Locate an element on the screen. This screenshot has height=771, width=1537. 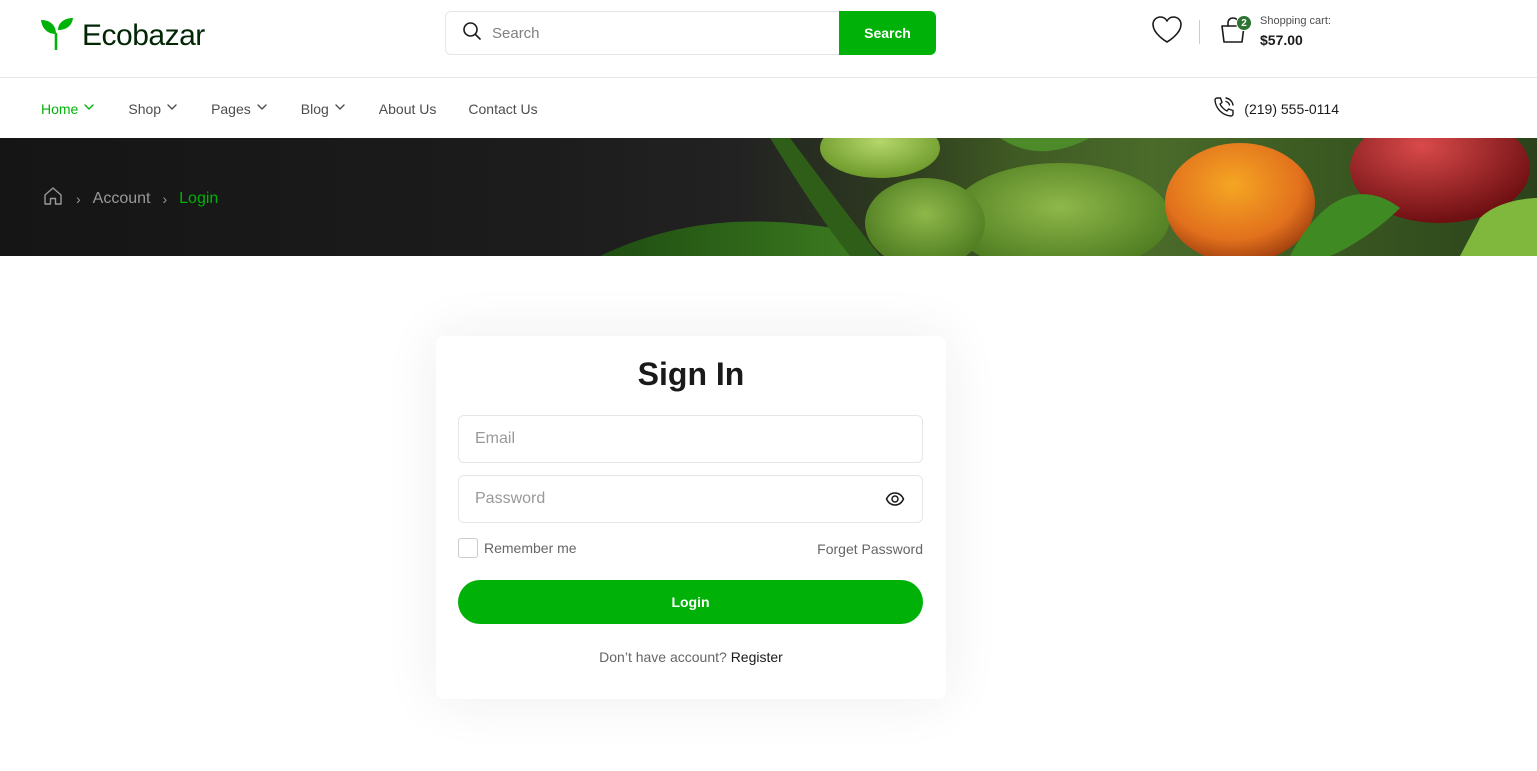
eye-icon is located at coordinates (895, 499).